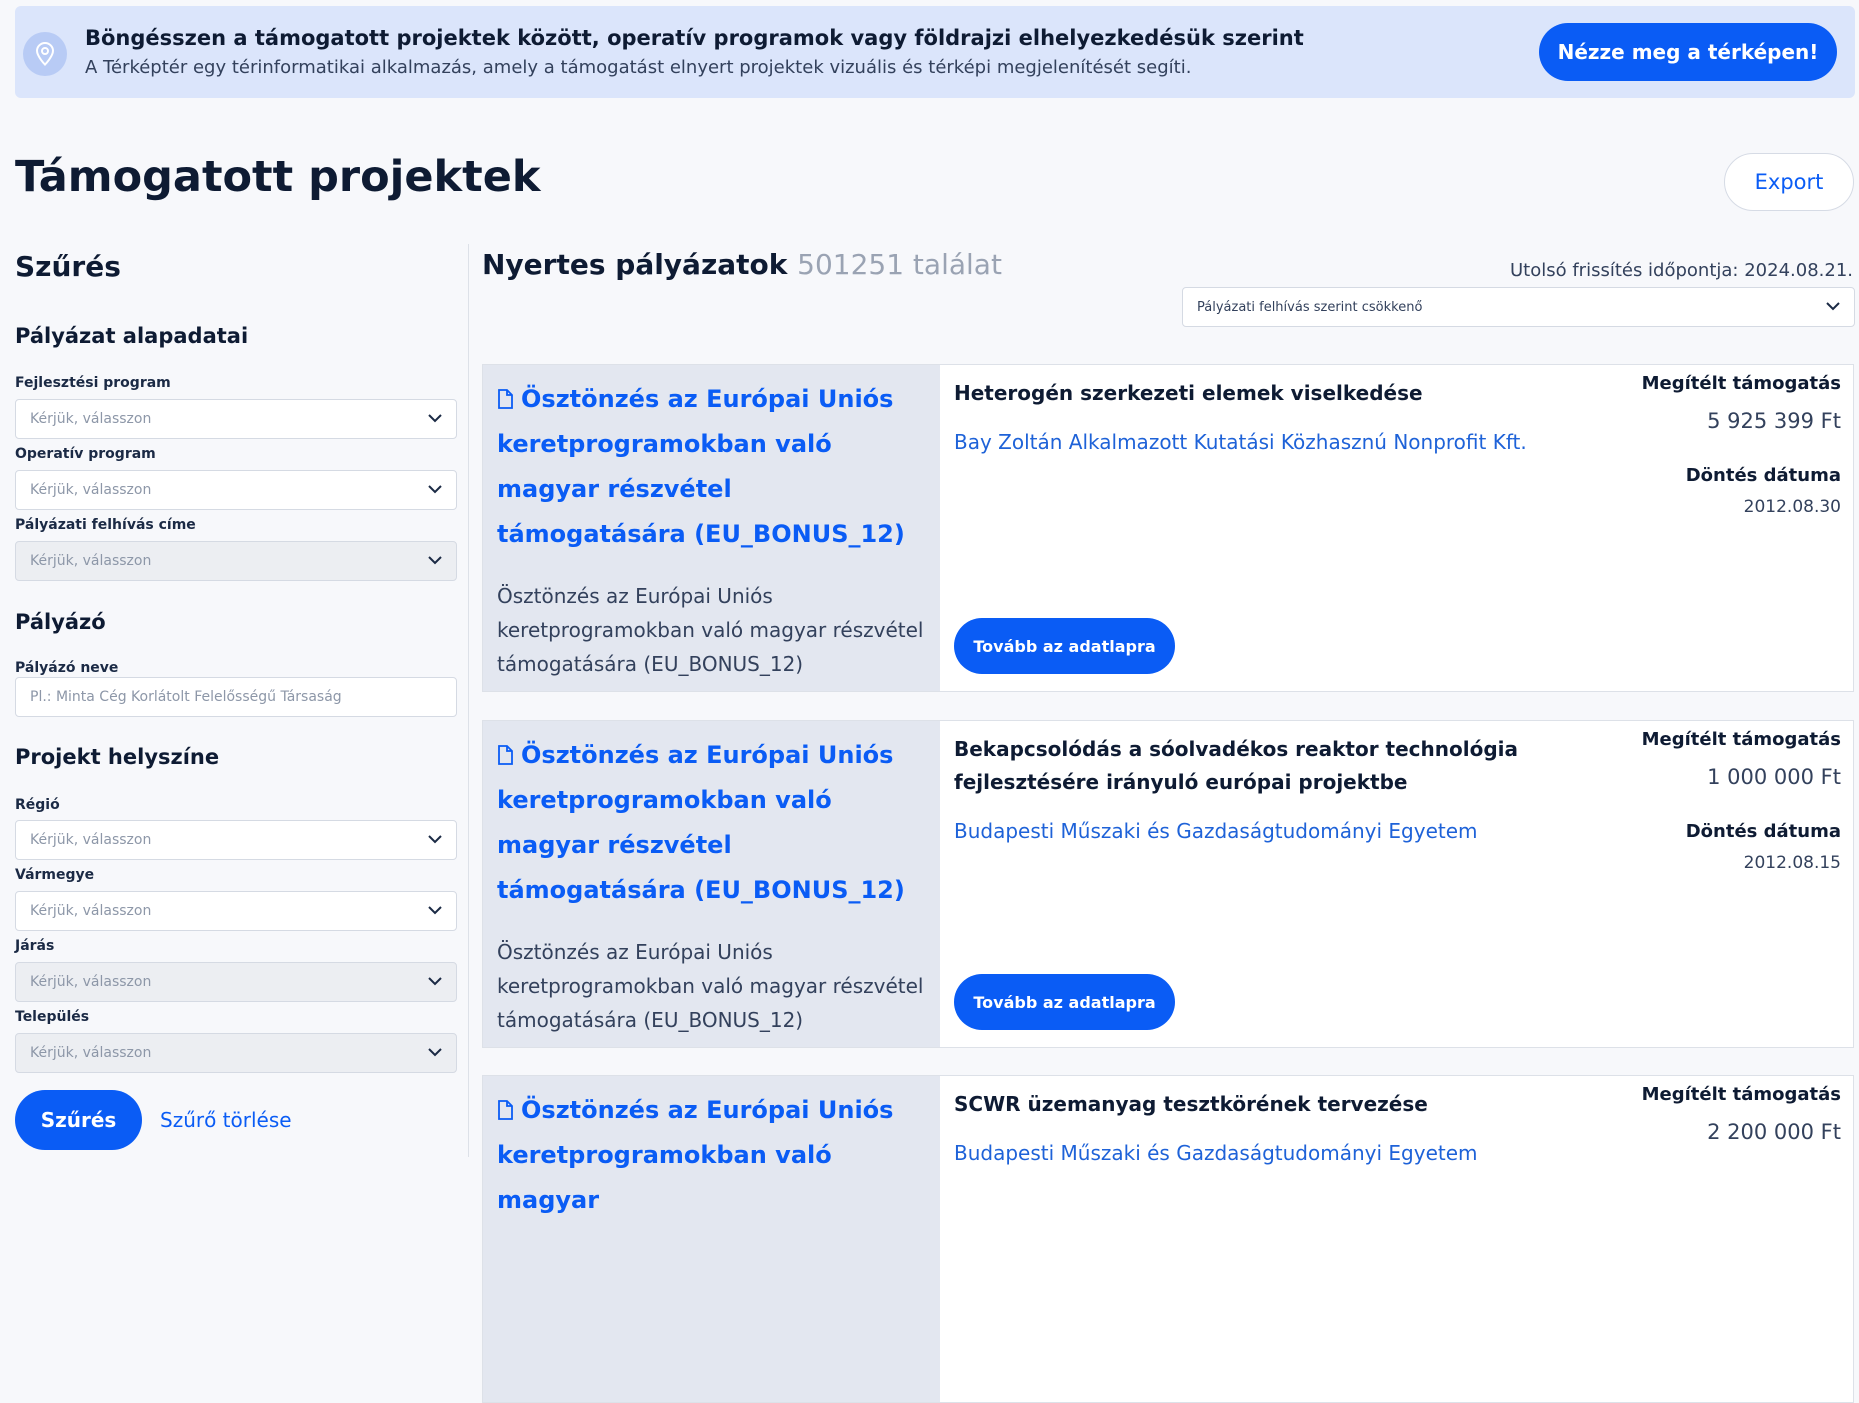  What do you see at coordinates (85, 454) in the screenshot?
I see `op-program-label: Operatív program` at bounding box center [85, 454].